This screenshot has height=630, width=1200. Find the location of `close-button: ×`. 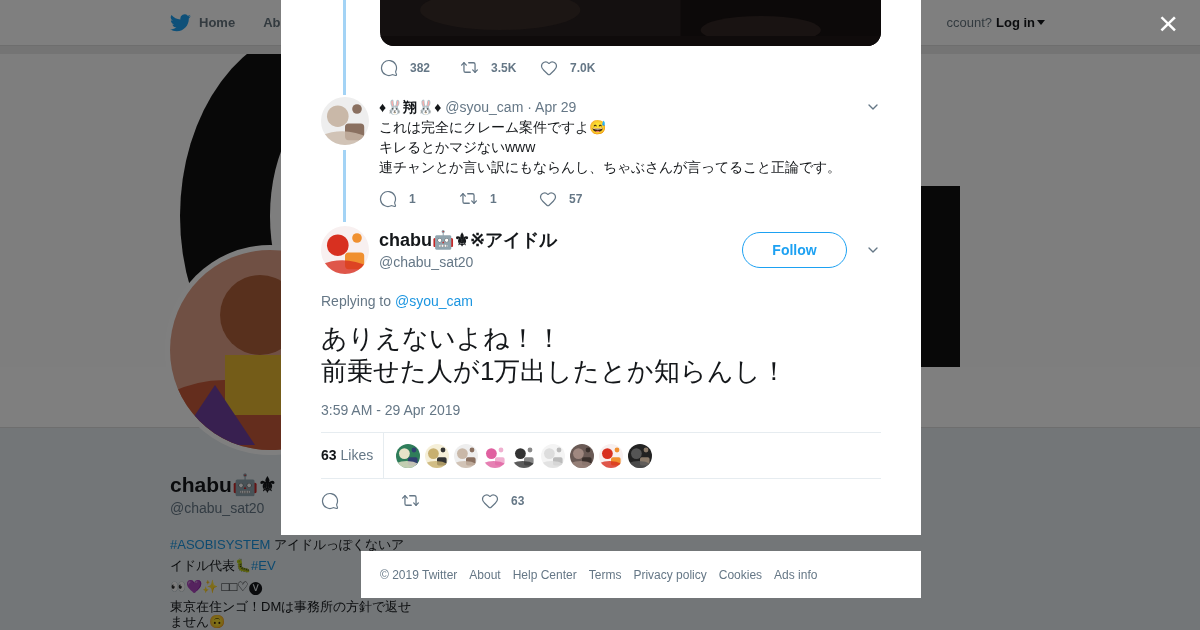

close-button: × is located at coordinates (1168, 23).